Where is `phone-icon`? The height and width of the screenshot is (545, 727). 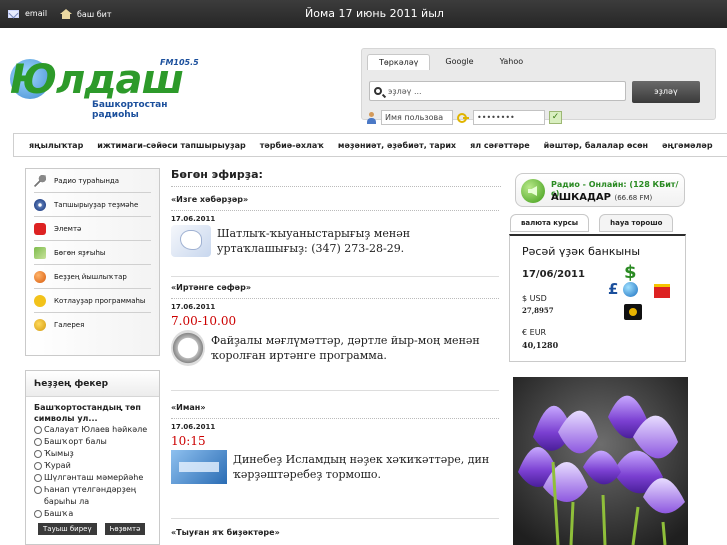 phone-icon is located at coordinates (40, 228).